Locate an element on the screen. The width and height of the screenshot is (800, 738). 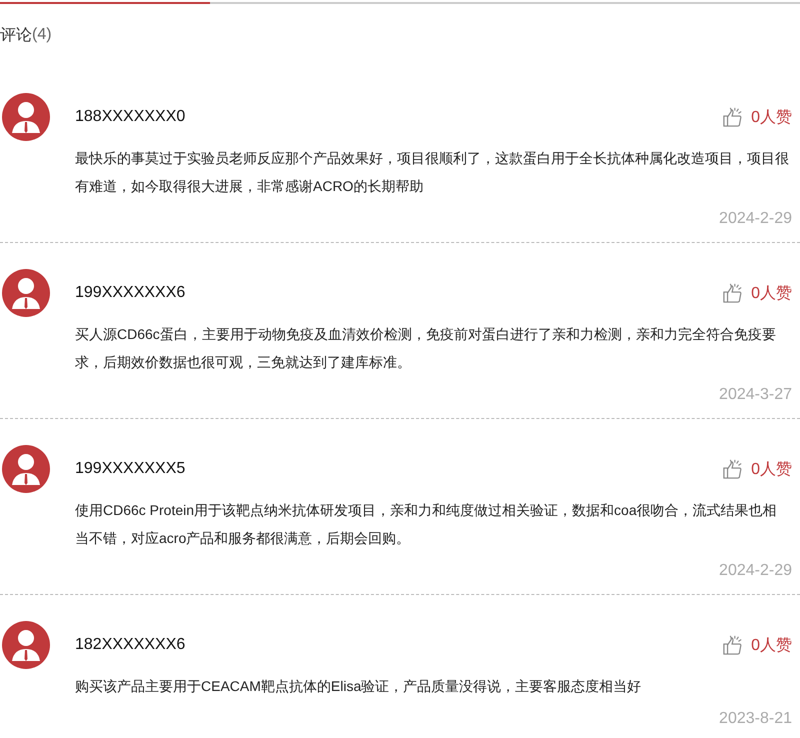
comment-text: 买人源CD66c蛋白，主要用于动物免疫及血清效价检测，免疫前对蛋白进行了亲和力检测，亲和力完全符合免疫要求，后期效价数据也很可观，三免就达到了建库标准。 is located at coordinates (426, 348).